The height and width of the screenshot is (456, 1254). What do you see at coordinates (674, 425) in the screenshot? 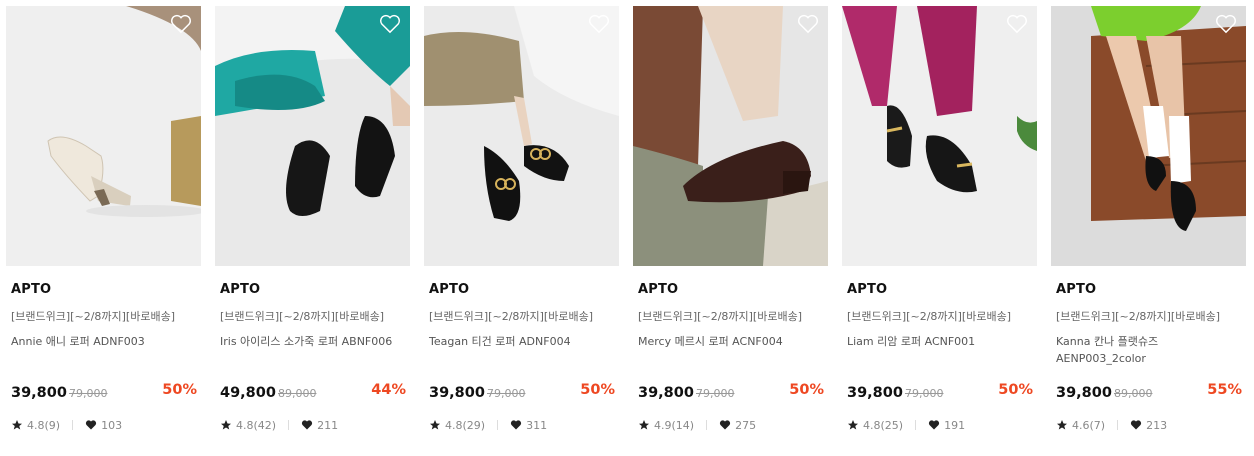
I see `rating-text: 4.9(14)` at bounding box center [674, 425].